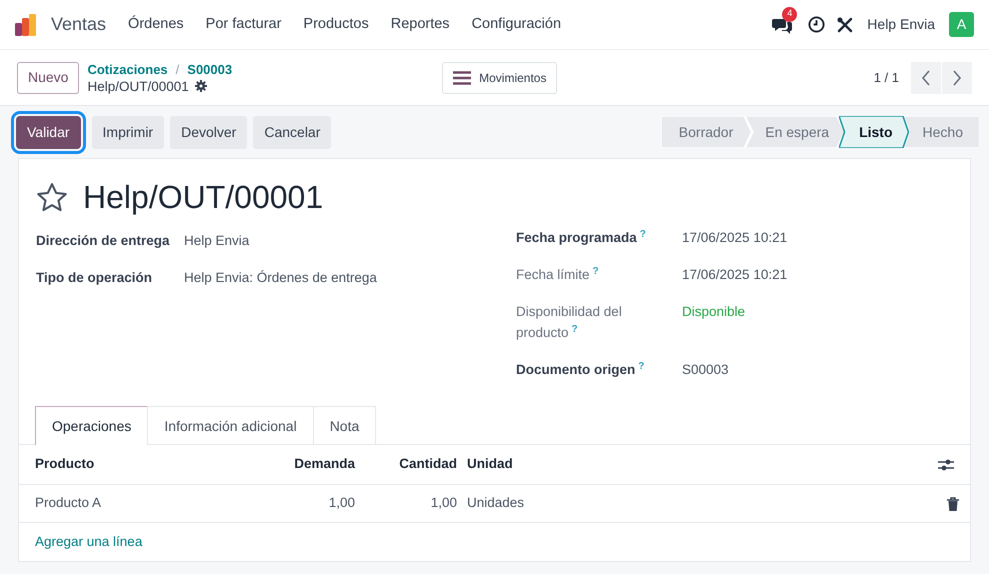  Describe the element at coordinates (305, 464) in the screenshot. I see `column-header: Demanda` at that location.